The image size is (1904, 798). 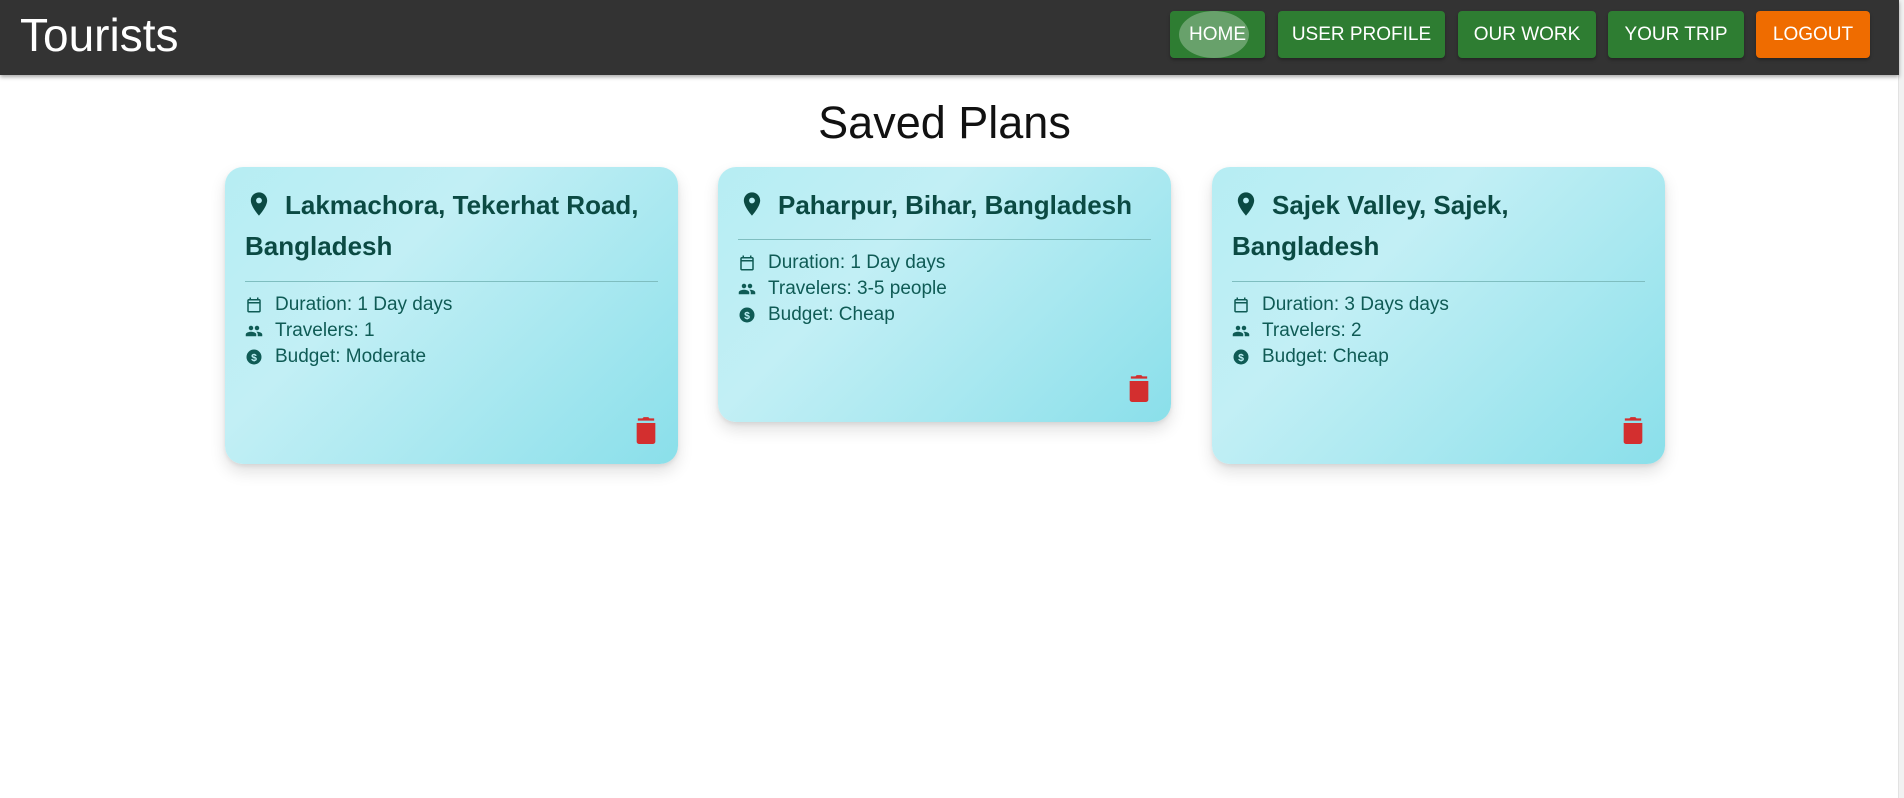 I want to click on logout-button: LOGOUT, so click(x=1813, y=34).